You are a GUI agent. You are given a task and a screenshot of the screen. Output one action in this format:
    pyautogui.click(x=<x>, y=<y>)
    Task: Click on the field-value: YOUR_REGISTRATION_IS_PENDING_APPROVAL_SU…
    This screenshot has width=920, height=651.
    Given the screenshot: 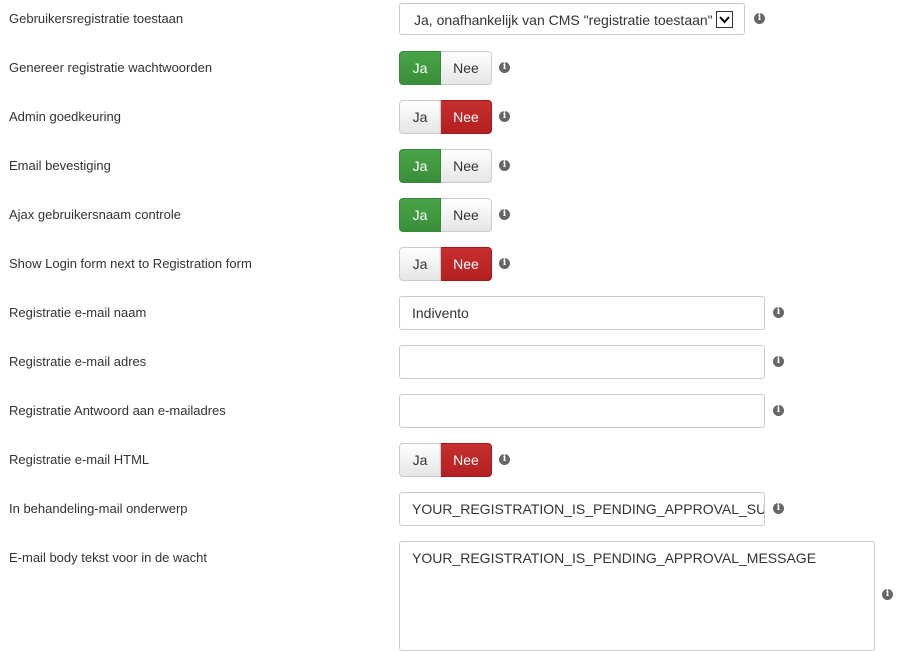 What is the action you would take?
    pyautogui.click(x=588, y=509)
    